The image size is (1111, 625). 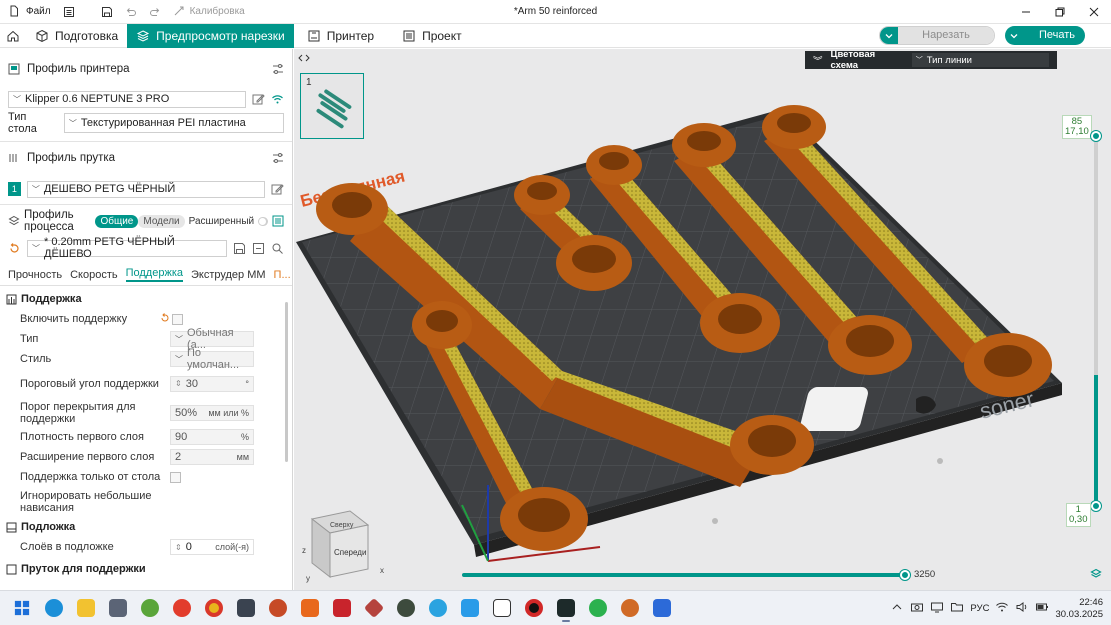 What do you see at coordinates (1096, 136) in the screenshot?
I see `layer-slider-top-knob` at bounding box center [1096, 136].